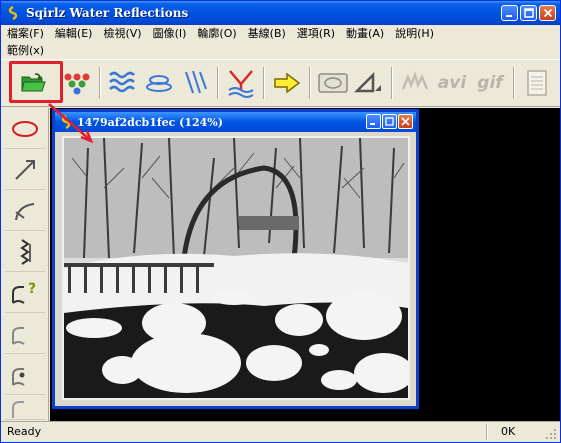  What do you see at coordinates (71, 123) in the screenshot?
I see `annotation-arrow` at bounding box center [71, 123].